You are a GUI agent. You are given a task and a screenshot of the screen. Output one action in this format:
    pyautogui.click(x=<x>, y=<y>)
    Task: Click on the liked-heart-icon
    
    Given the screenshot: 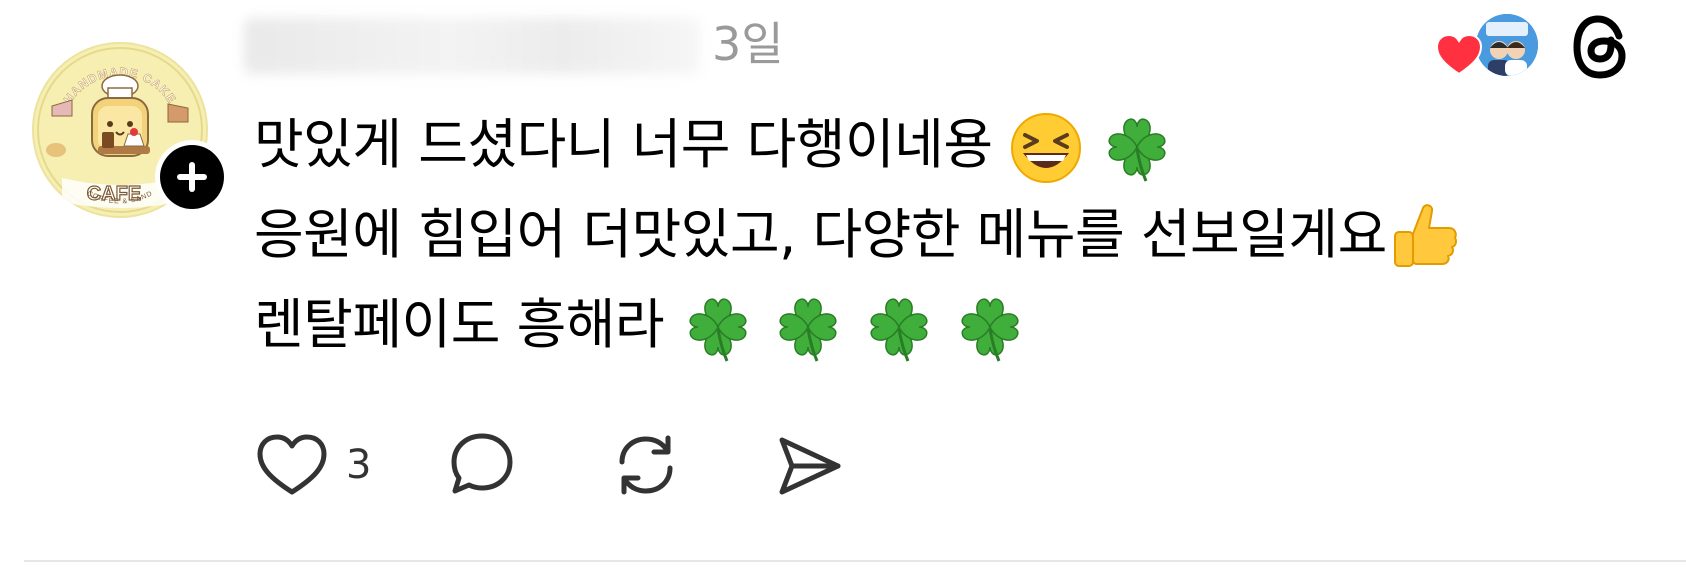 What is the action you would take?
    pyautogui.click(x=1459, y=56)
    